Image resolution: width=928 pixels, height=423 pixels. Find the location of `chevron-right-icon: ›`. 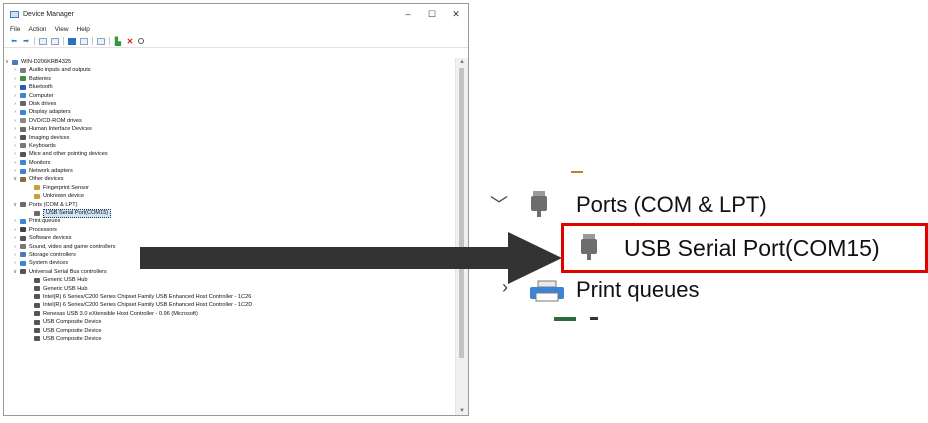

chevron-right-icon: › is located at coordinates (505, 287).